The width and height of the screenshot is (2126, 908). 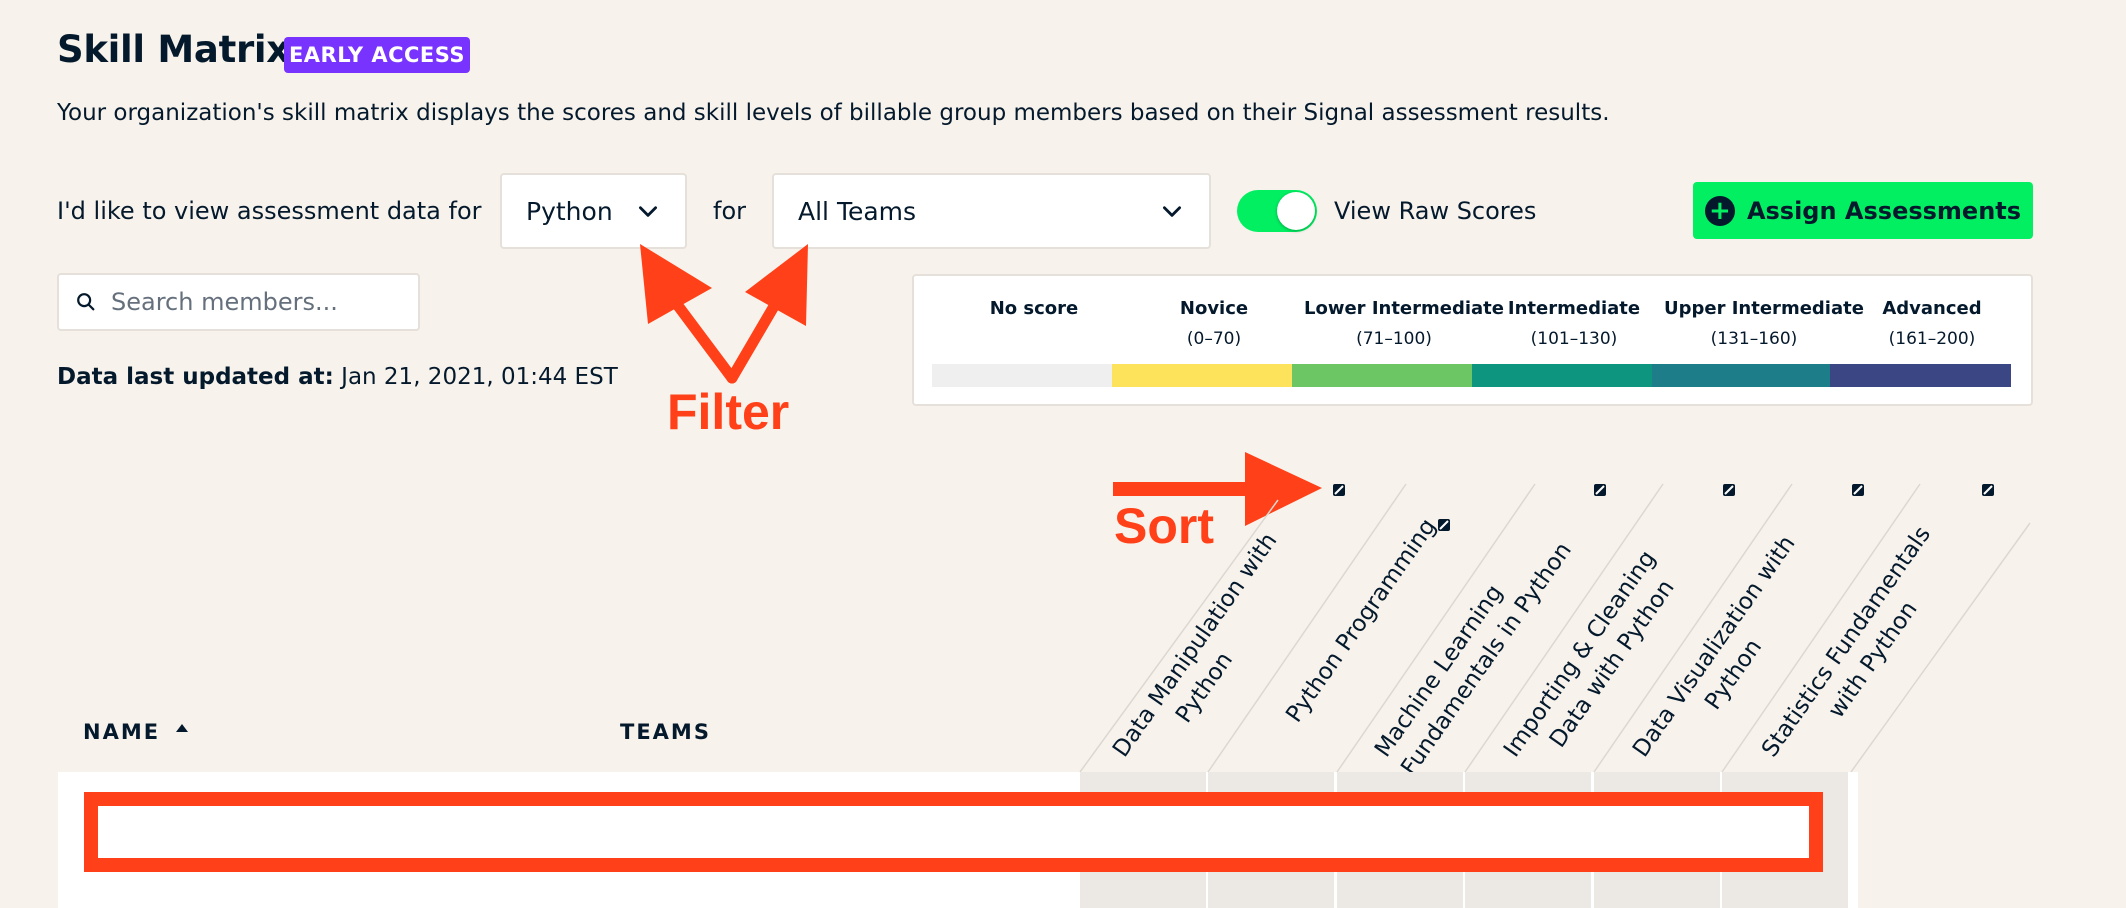 I want to click on table-row, so click(x=953, y=832).